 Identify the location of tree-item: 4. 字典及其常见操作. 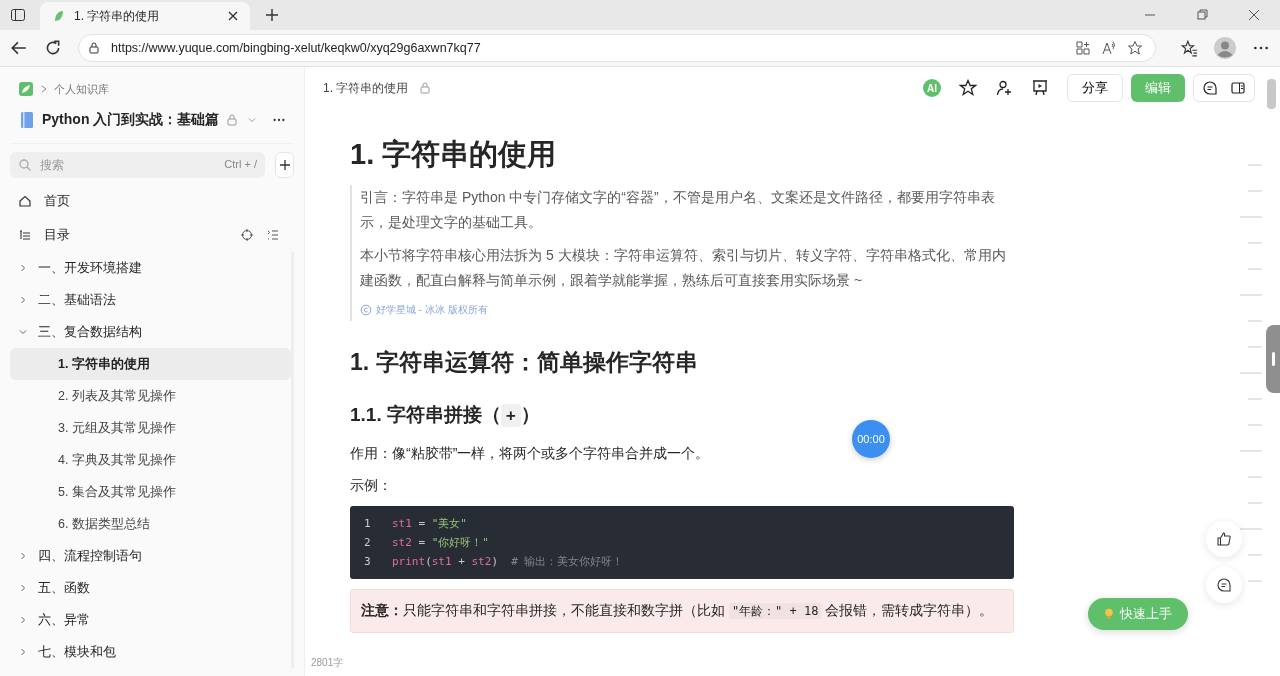
(150, 460).